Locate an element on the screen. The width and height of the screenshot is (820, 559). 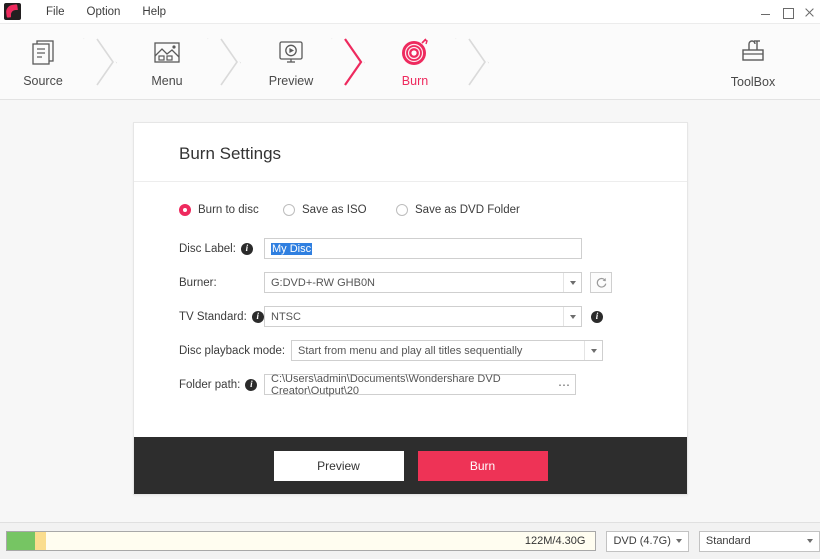
step-burn-label: Burn is located at coordinates (415, 81).